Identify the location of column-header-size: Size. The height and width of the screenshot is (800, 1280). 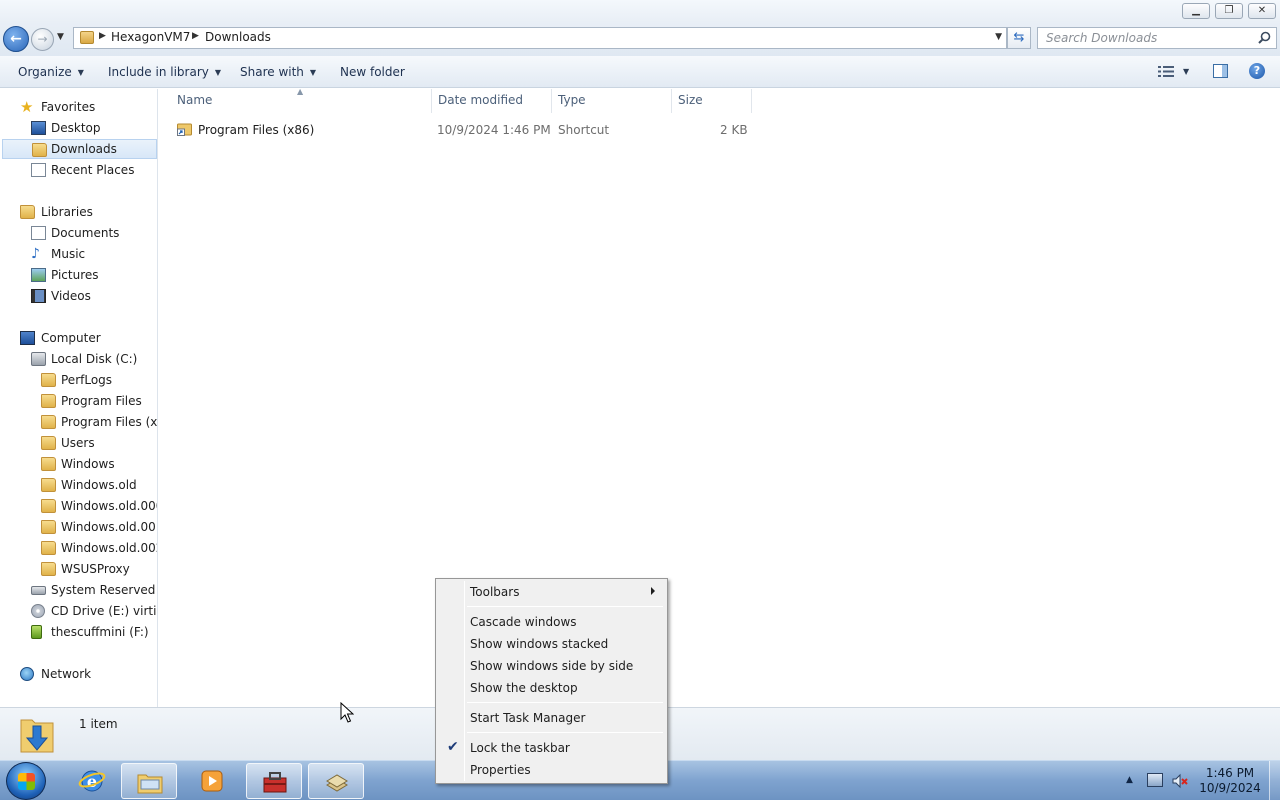
(690, 100).